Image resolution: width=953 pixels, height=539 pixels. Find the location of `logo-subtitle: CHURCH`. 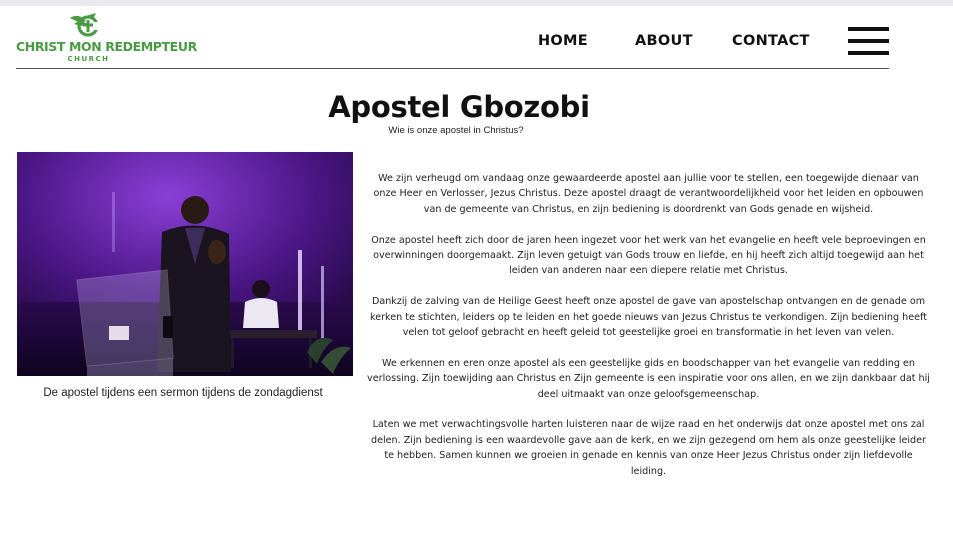

logo-subtitle: CHURCH is located at coordinates (88, 59).